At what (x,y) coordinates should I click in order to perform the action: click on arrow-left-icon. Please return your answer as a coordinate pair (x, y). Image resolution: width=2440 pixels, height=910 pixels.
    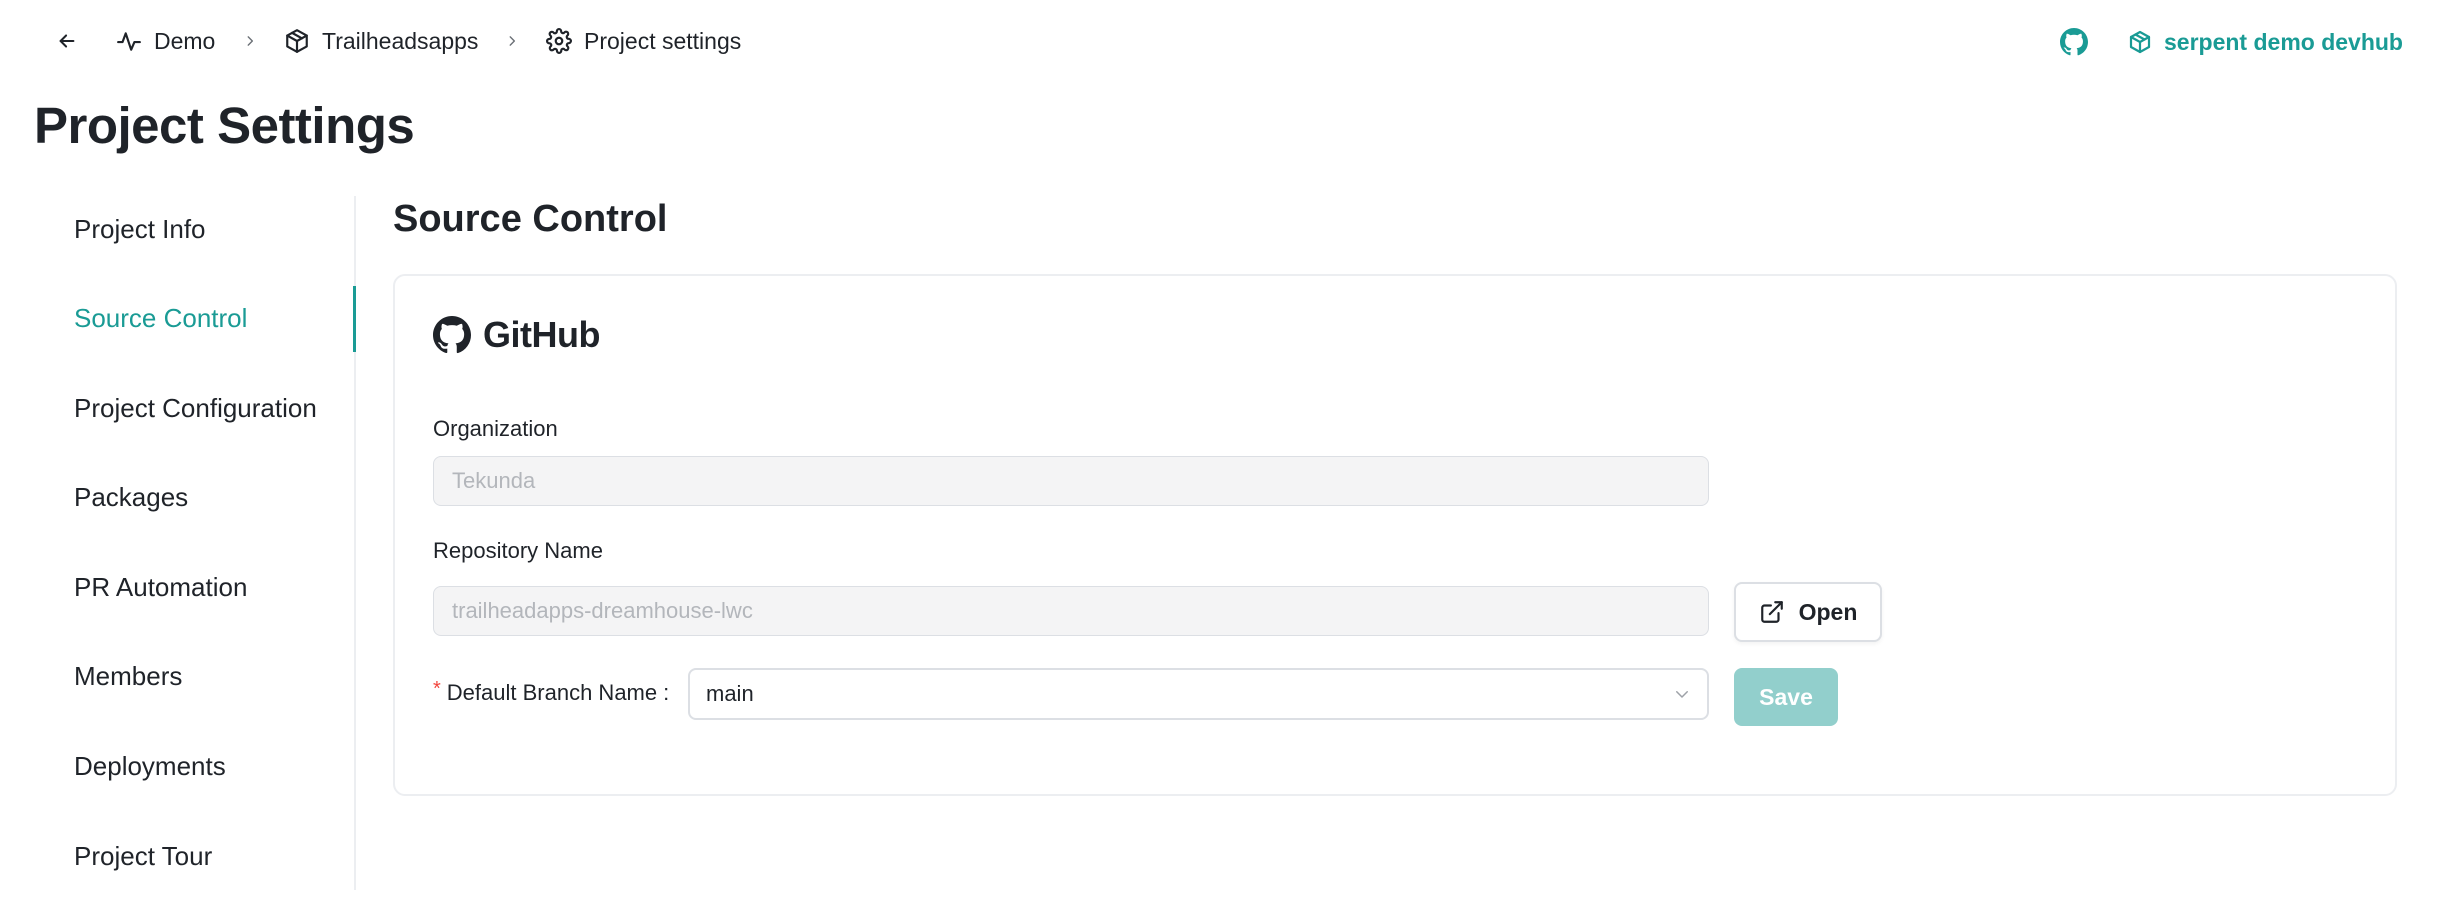
    Looking at the image, I should click on (67, 41).